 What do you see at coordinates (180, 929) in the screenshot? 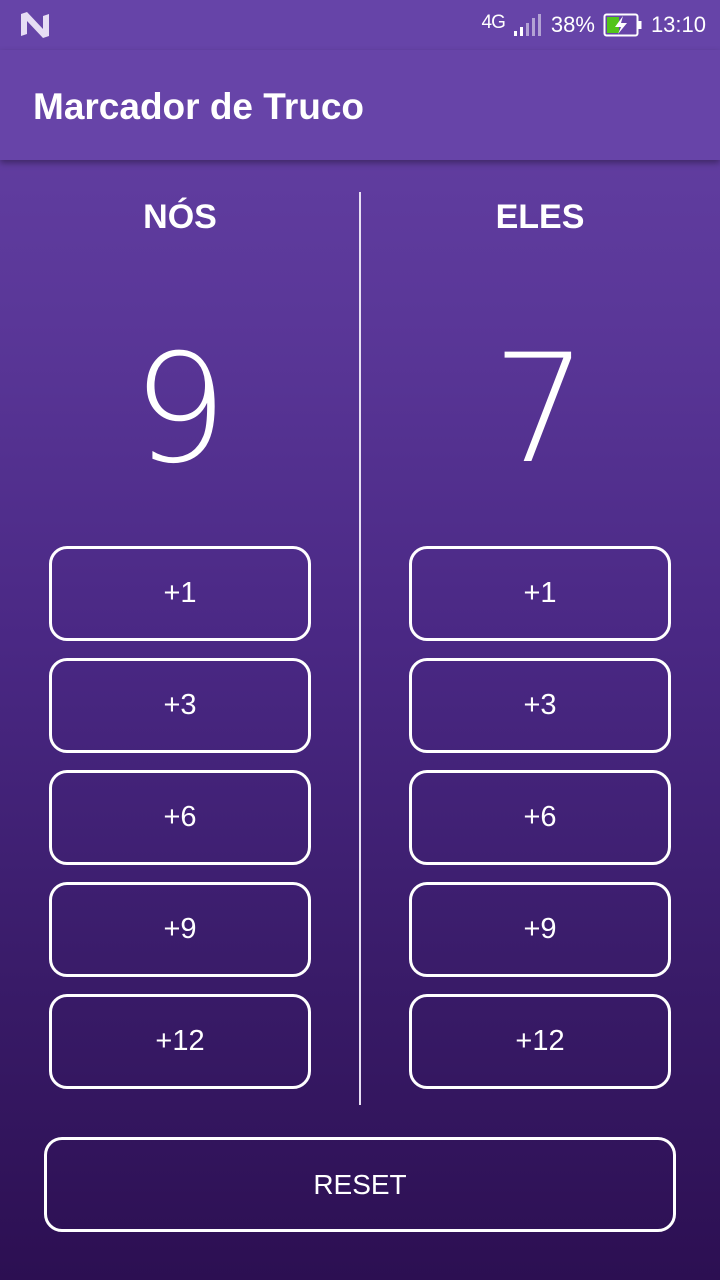
I see `nos-add-9-button: +9` at bounding box center [180, 929].